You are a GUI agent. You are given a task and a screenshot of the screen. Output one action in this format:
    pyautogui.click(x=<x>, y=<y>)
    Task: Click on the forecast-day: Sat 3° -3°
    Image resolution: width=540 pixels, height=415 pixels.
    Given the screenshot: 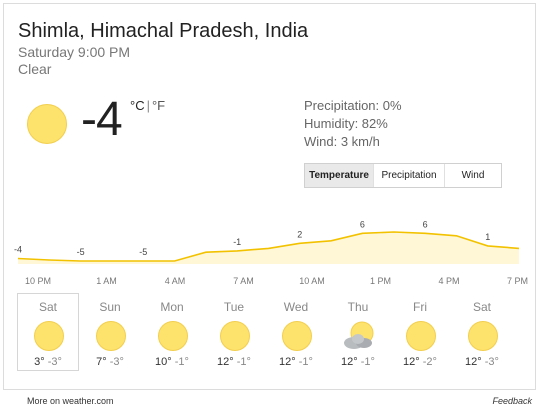 What is the action you would take?
    pyautogui.click(x=48, y=332)
    